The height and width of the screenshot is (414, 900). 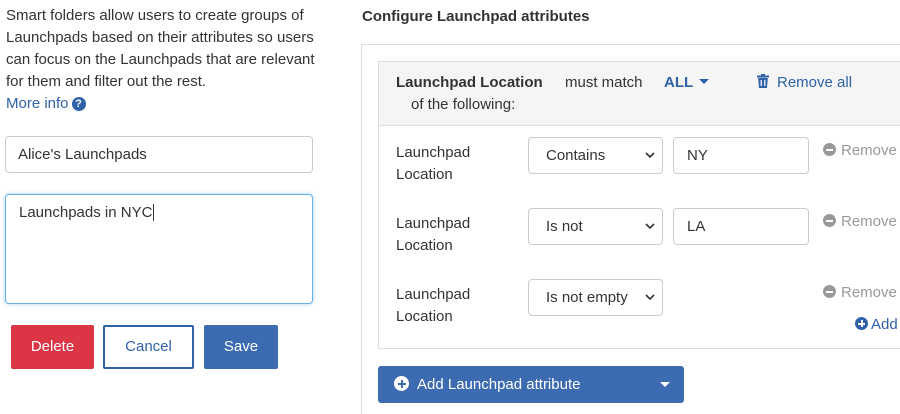 What do you see at coordinates (52, 347) in the screenshot?
I see `delete-button: Delete` at bounding box center [52, 347].